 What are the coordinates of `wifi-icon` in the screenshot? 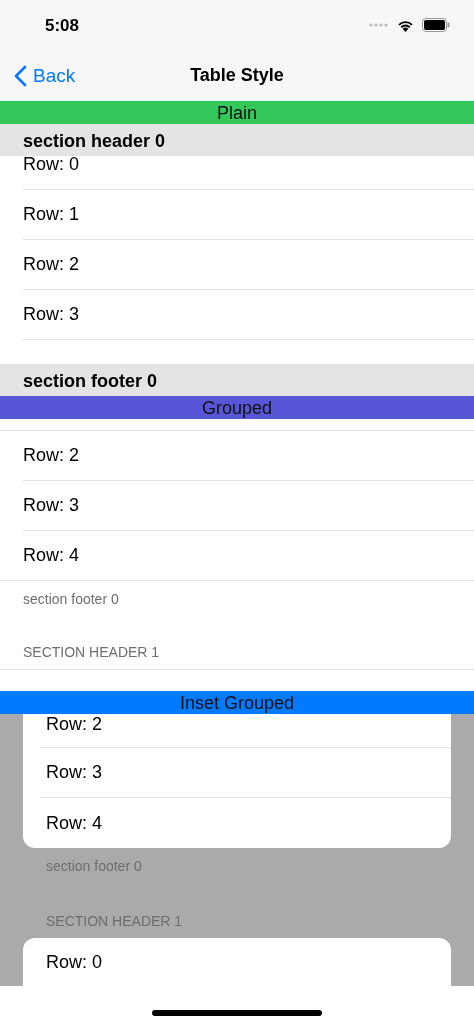 It's located at (405, 25).